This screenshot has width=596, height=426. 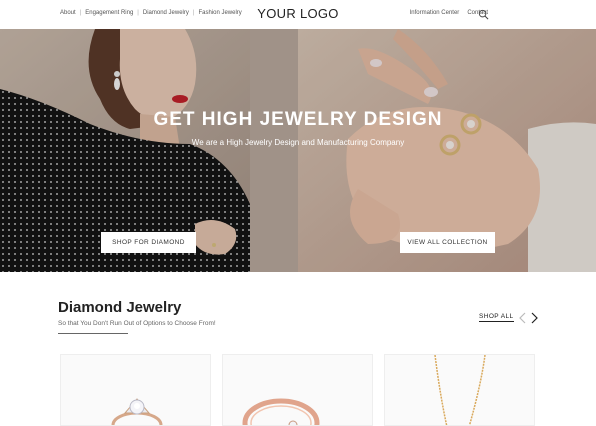 I want to click on gold-necklace-image, so click(x=459, y=390).